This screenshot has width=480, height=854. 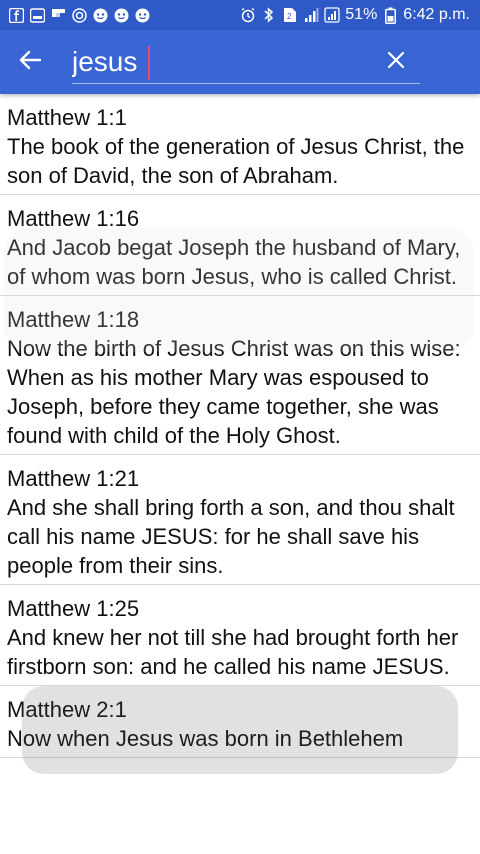 What do you see at coordinates (73, 218) in the screenshot?
I see `verse-reference: Matthew 1:16` at bounding box center [73, 218].